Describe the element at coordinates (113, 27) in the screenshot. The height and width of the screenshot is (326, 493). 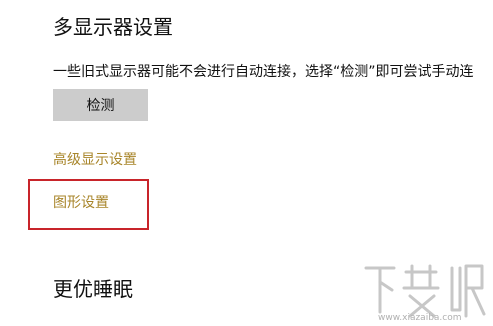
I see `multi-display-section-title: 多显示器设置` at that location.